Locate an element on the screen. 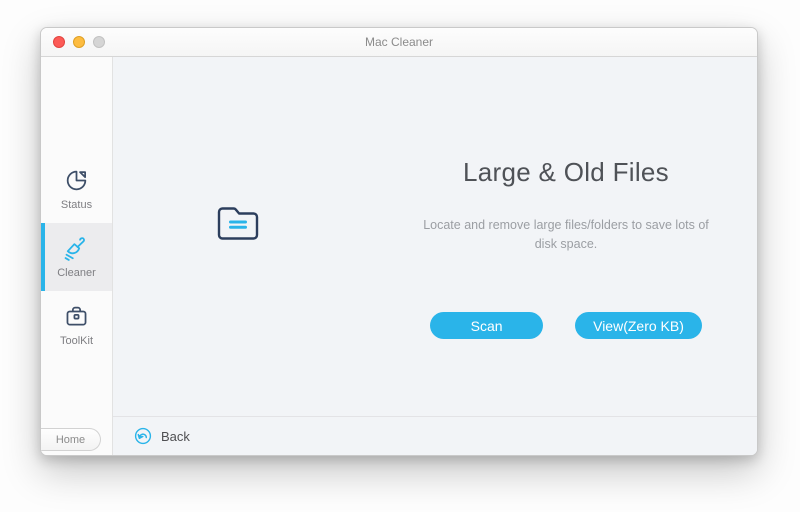  briefcase-icon is located at coordinates (76, 316).